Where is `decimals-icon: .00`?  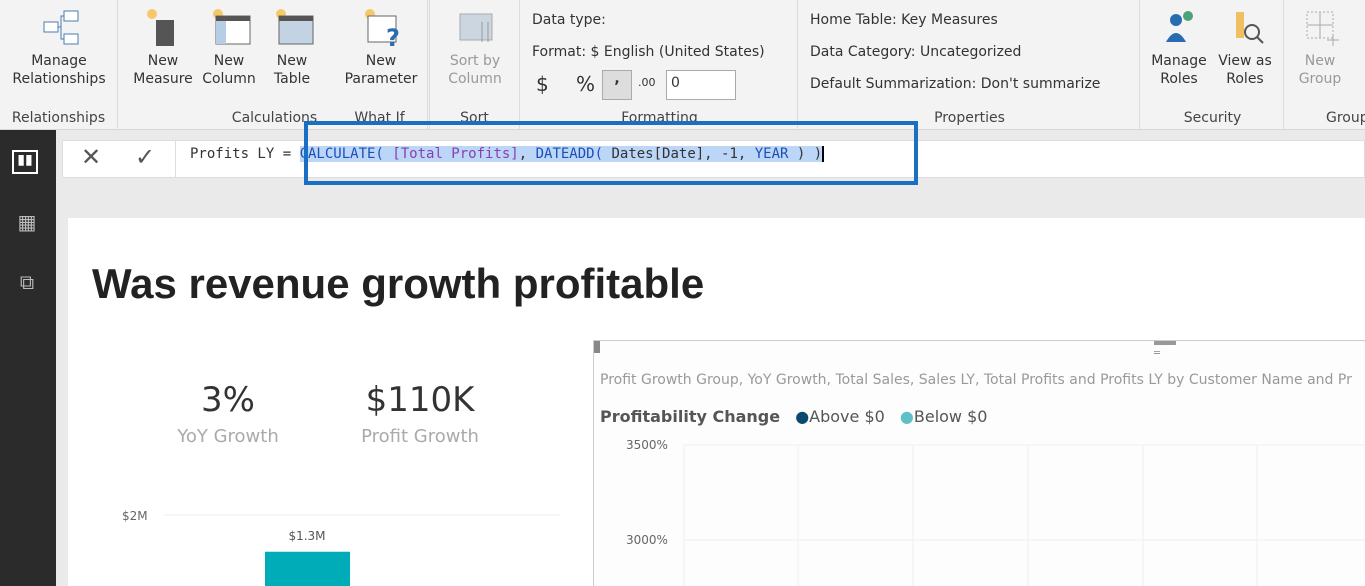
decimals-icon: .00 is located at coordinates (647, 82).